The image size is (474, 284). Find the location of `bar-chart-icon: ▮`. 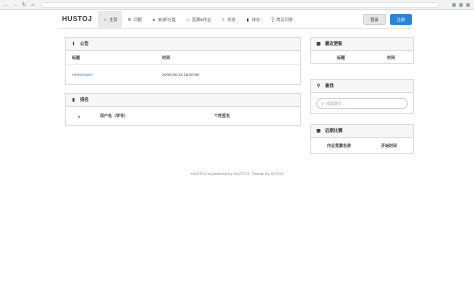

bar-chart-icon: ▮ is located at coordinates (73, 99).